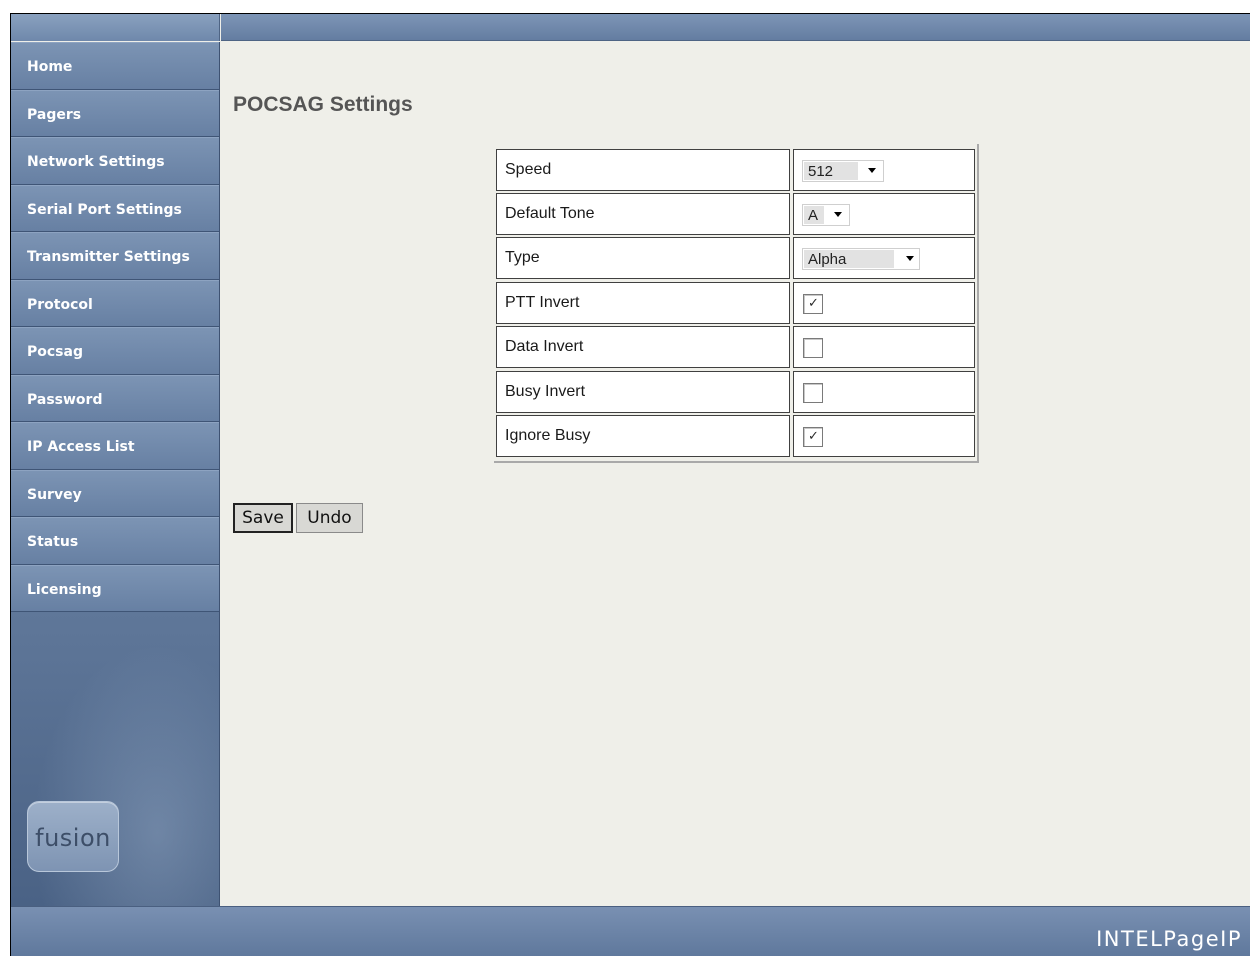 Image resolution: width=1250 pixels, height=956 pixels. I want to click on top-bar, so click(735, 27).